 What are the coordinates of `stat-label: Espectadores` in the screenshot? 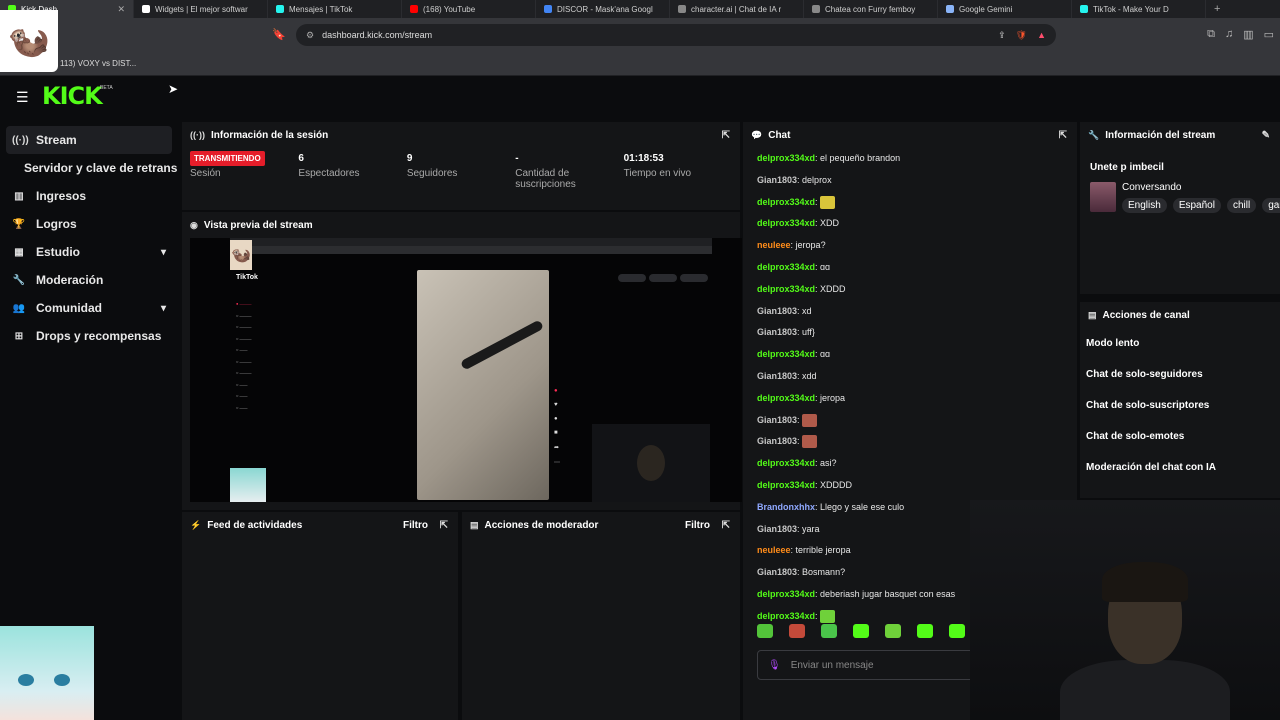 It's located at (329, 173).